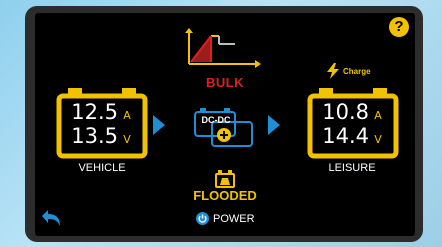  Describe the element at coordinates (352, 168) in the screenshot. I see `leisure-label: LEISURE` at that location.